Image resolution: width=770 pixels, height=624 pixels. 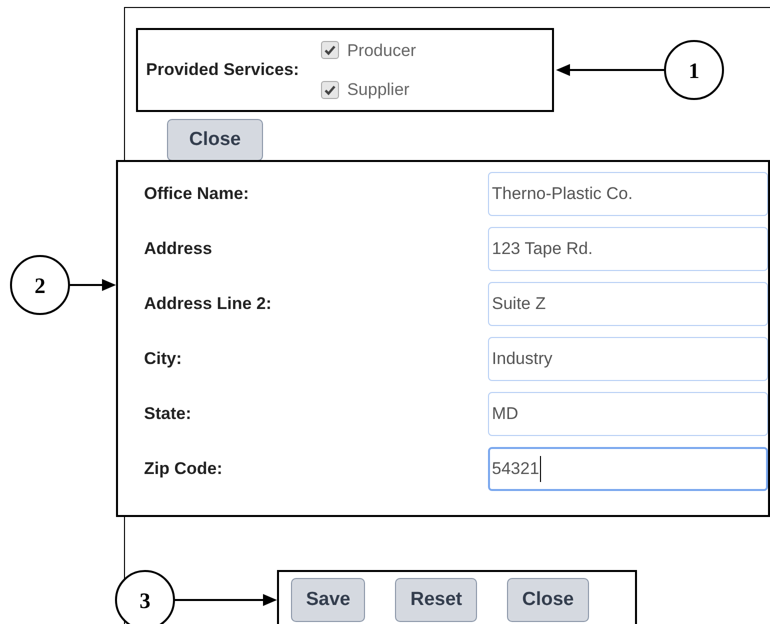 I want to click on checkbox-label: Producer, so click(x=381, y=51).